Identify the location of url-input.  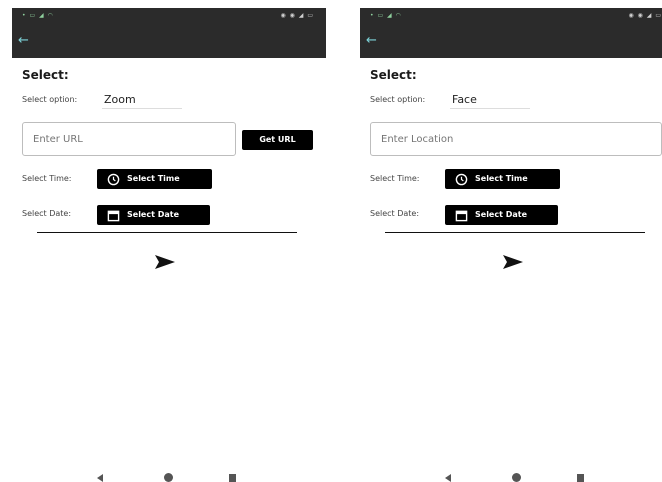
(129, 139).